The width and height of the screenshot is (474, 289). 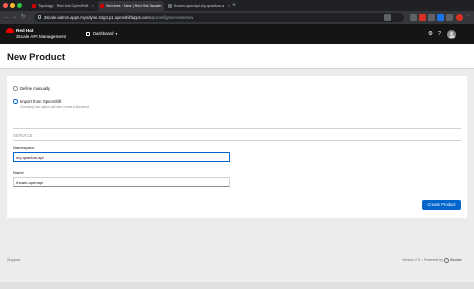 I want to click on name-field, so click(x=121, y=182).